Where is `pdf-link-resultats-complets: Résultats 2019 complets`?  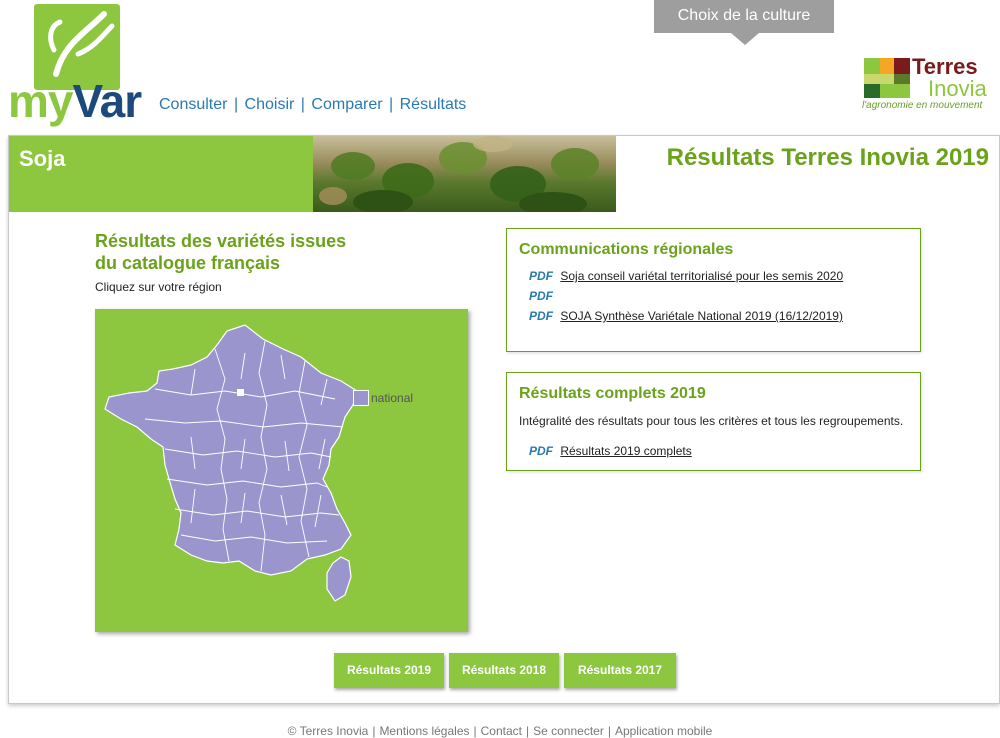 pdf-link-resultats-complets: Résultats 2019 complets is located at coordinates (625, 451).